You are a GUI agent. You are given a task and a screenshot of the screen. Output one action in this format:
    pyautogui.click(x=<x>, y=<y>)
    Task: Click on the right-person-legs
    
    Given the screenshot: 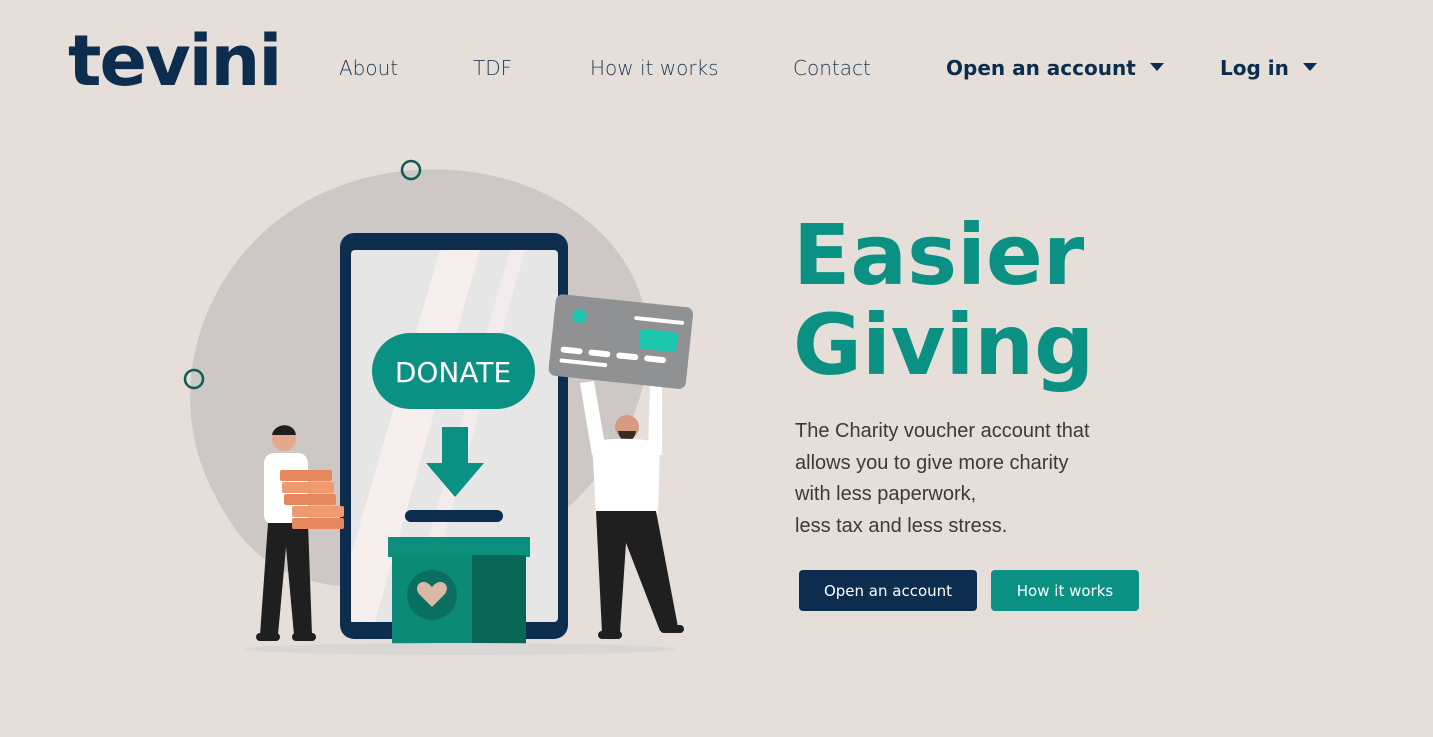 What is the action you would take?
    pyautogui.click(x=637, y=572)
    